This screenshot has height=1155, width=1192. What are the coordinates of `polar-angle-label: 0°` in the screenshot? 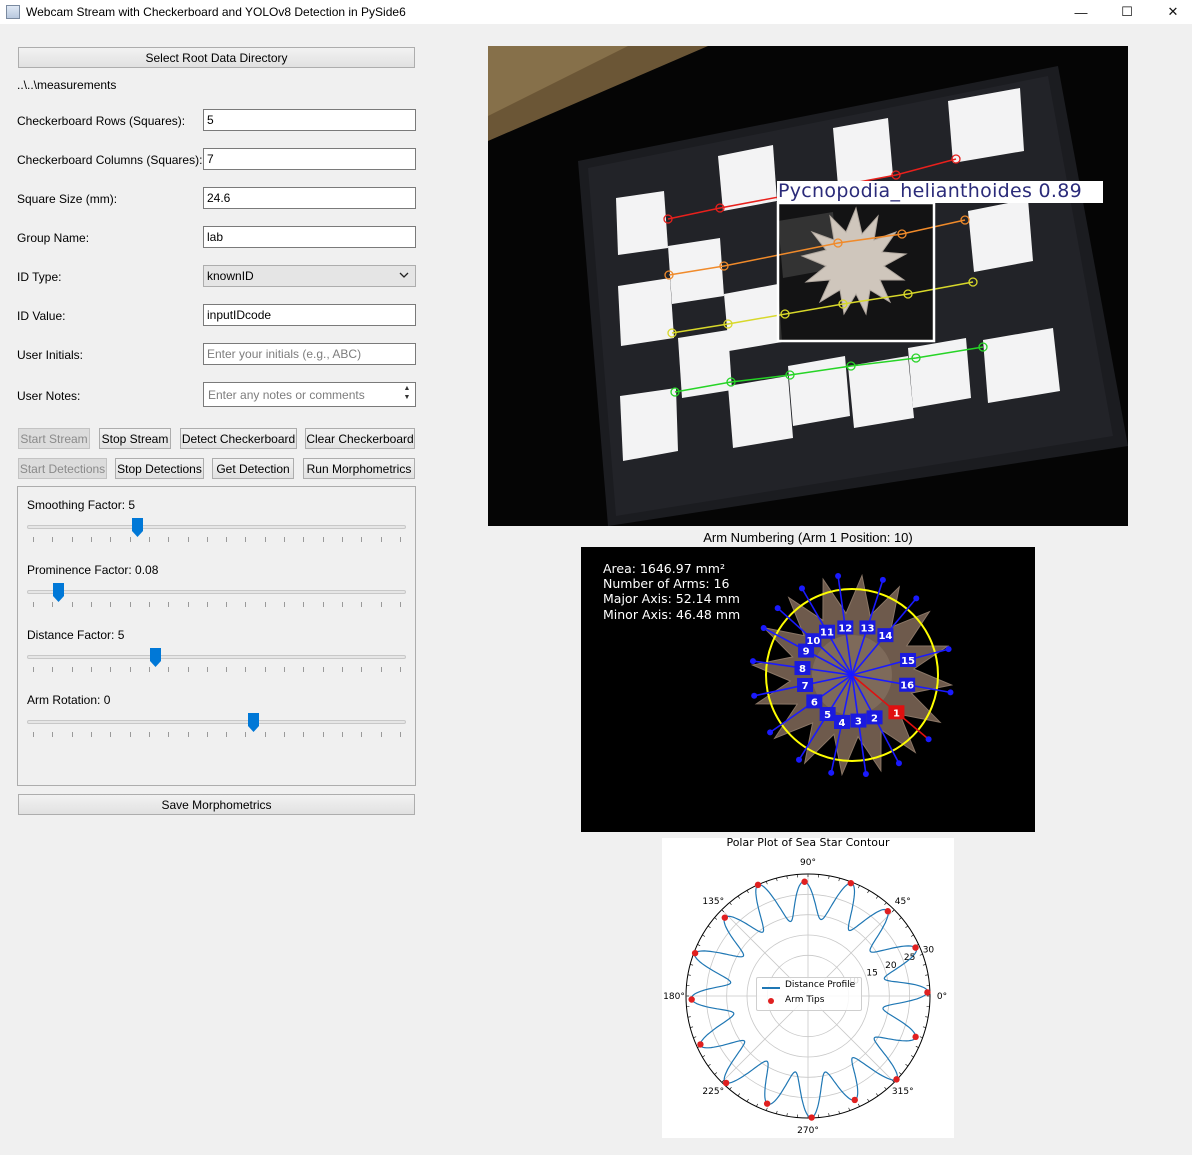 It's located at (942, 997).